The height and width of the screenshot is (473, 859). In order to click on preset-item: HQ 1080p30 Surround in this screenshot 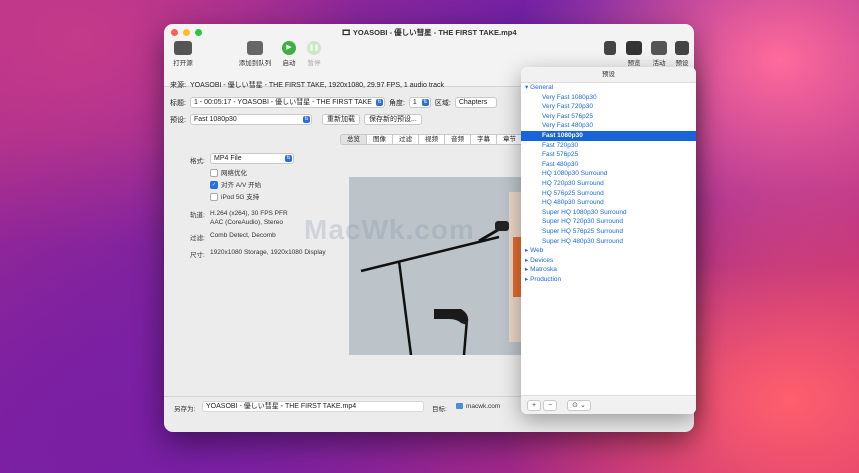, I will do `click(608, 174)`.